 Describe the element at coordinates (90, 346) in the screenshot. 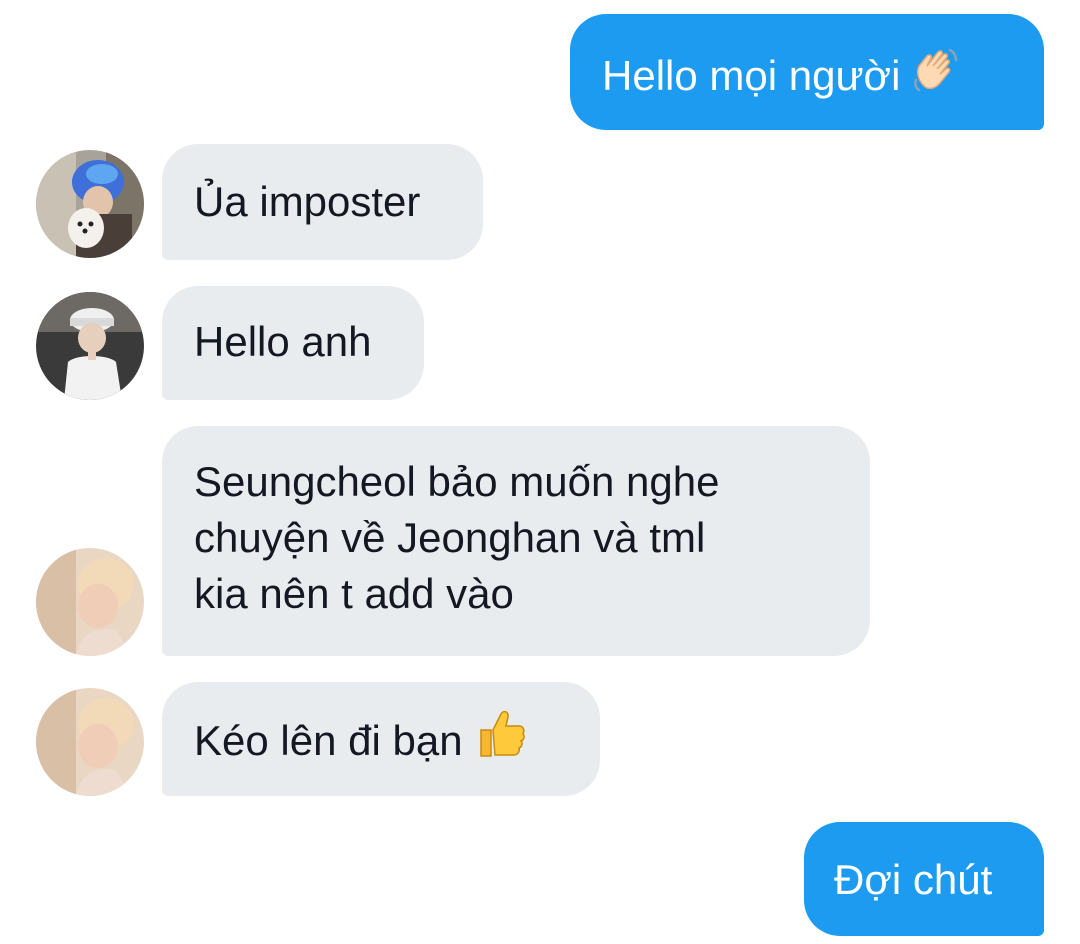

I see `avatar-white-cap` at that location.